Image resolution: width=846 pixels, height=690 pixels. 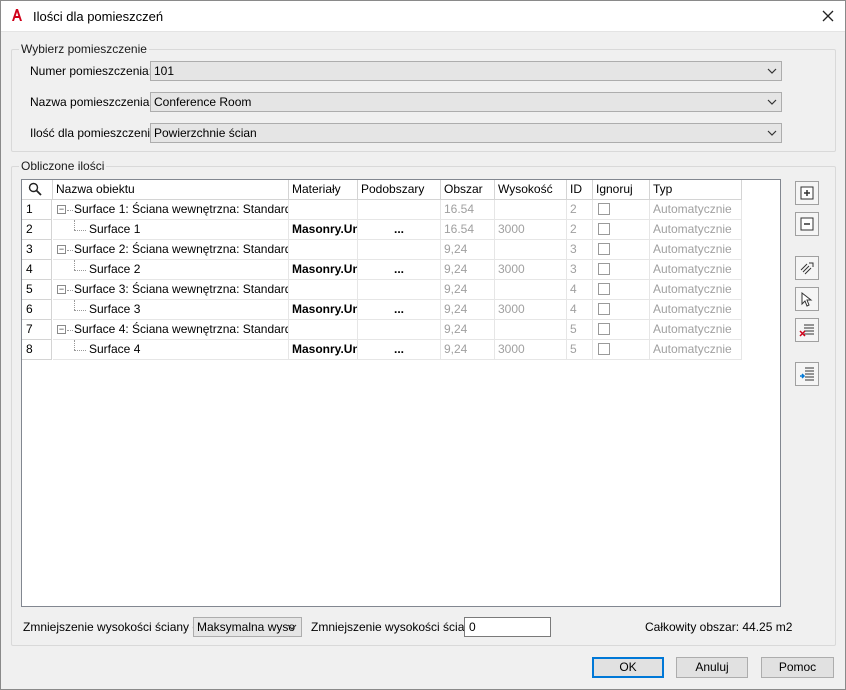 I want to click on remove-rows-button, so click(x=807, y=330).